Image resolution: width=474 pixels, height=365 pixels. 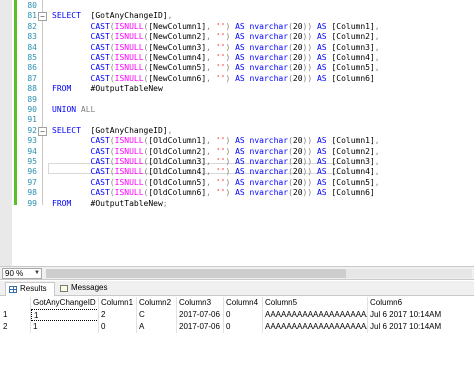 What do you see at coordinates (420, 303) in the screenshot?
I see `column-header: Column6` at bounding box center [420, 303].